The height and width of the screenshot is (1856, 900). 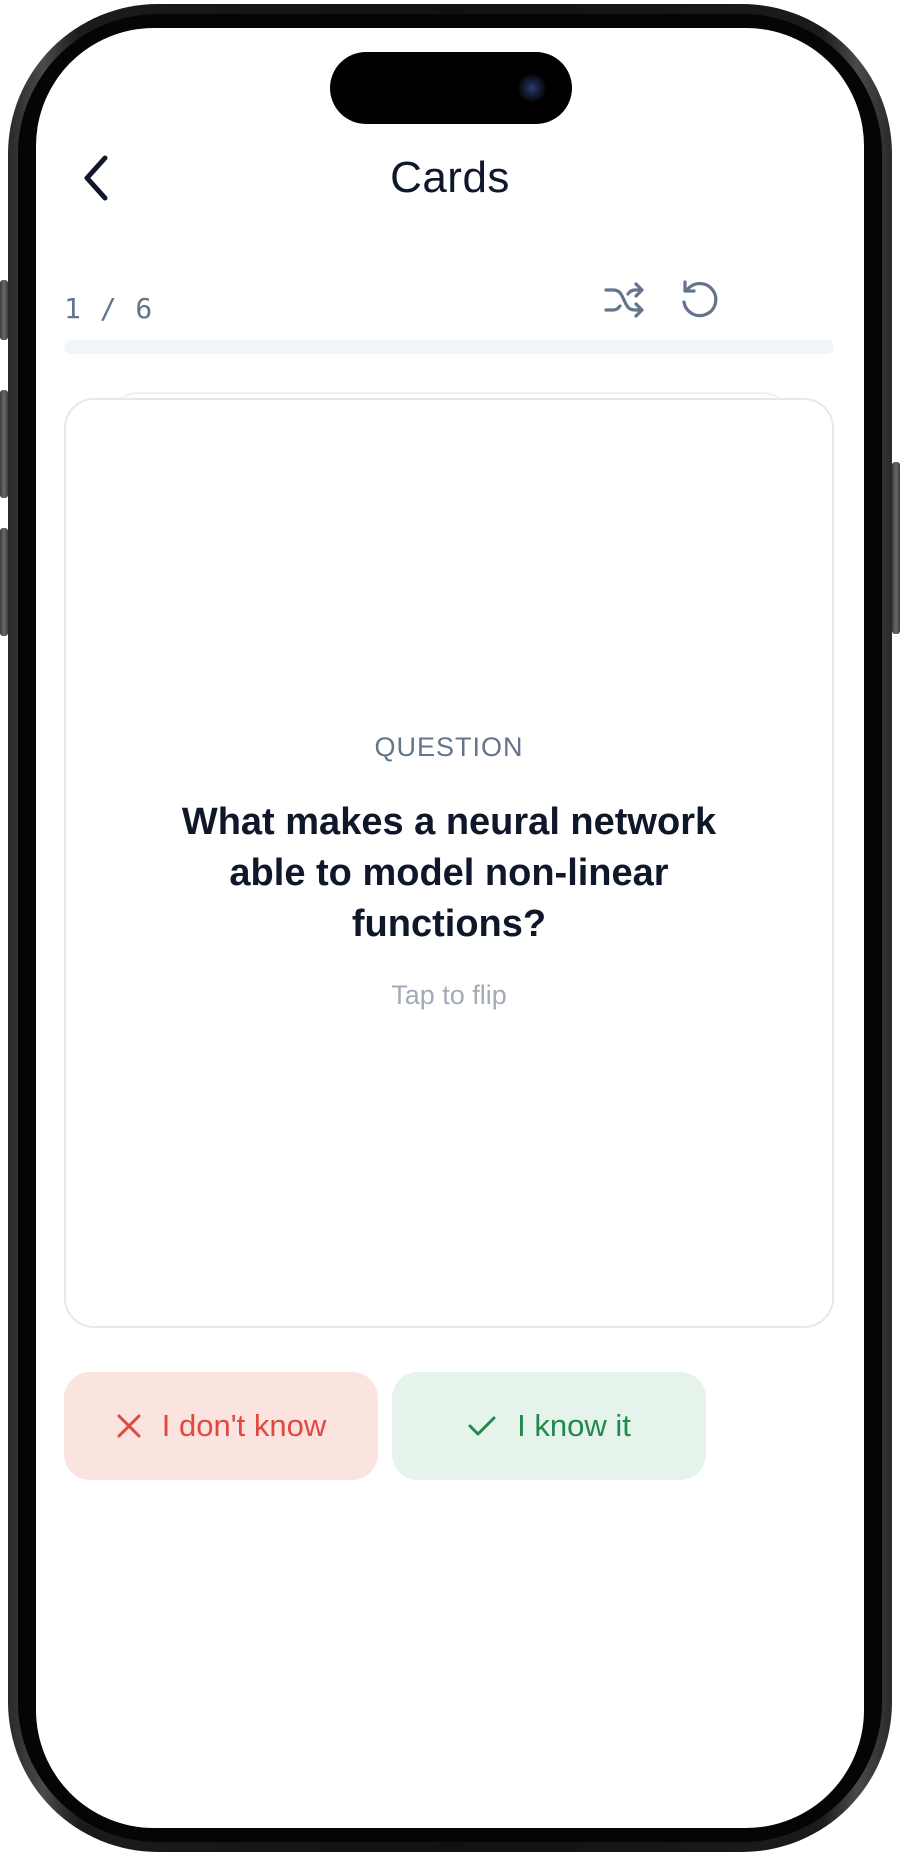 What do you see at coordinates (482, 1426) in the screenshot?
I see `check-icon` at bounding box center [482, 1426].